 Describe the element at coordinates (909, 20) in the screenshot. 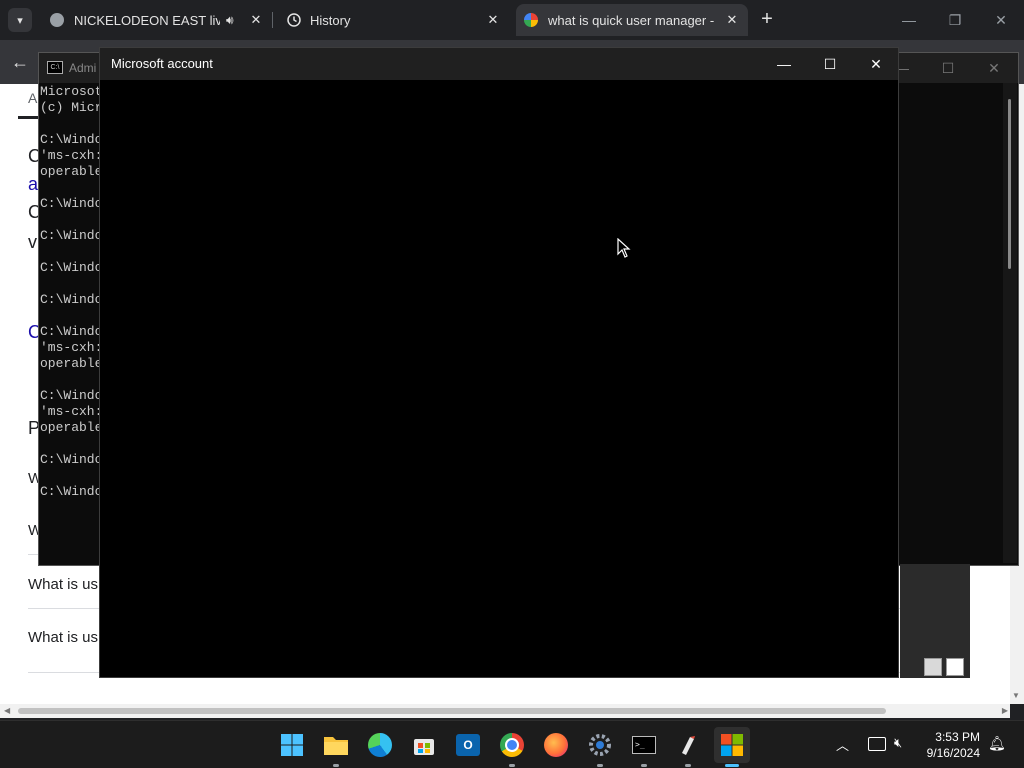

I see `minimize-button: —` at that location.